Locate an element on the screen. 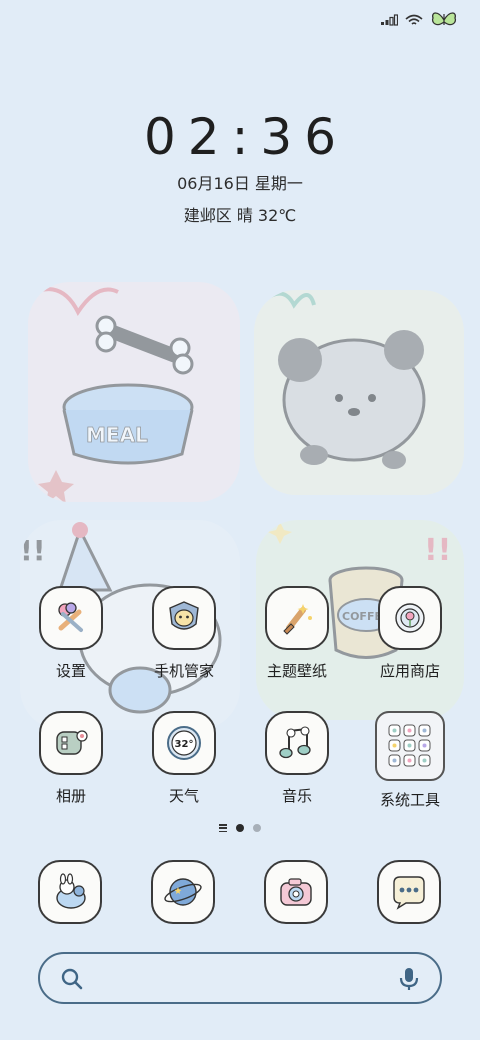 The image size is (480, 1040). dock-browser is located at coordinates (183, 892).